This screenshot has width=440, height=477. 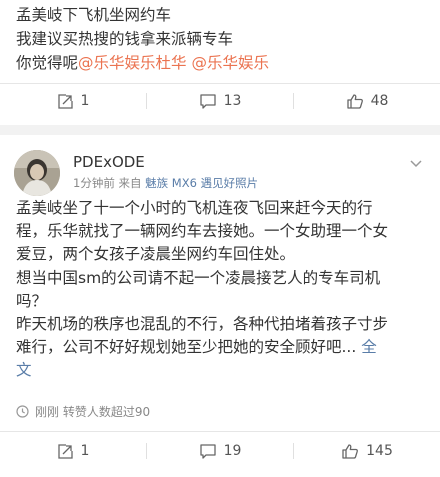 What do you see at coordinates (32, 300) in the screenshot?
I see `post-b-line-5: 吗？` at bounding box center [32, 300].